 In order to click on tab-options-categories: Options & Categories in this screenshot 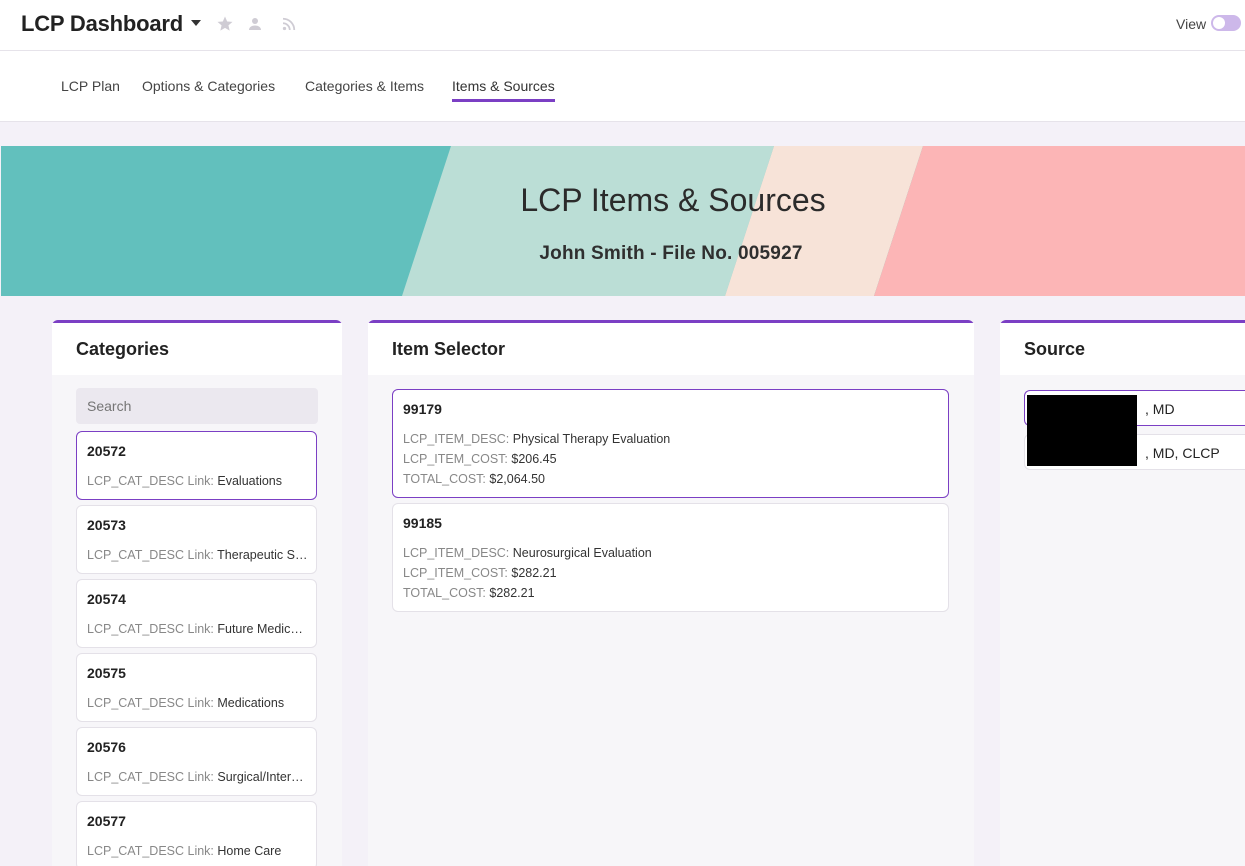, I will do `click(208, 88)`.